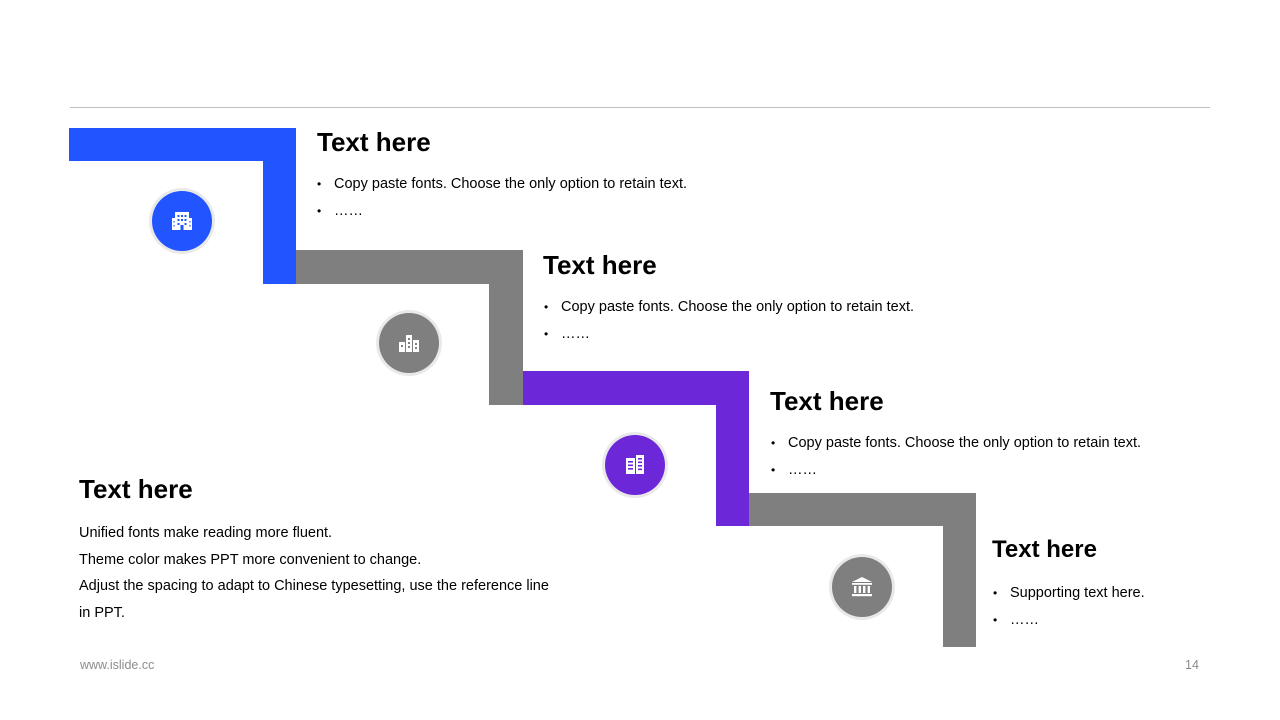  I want to click on bank-icon, so click(862, 587).